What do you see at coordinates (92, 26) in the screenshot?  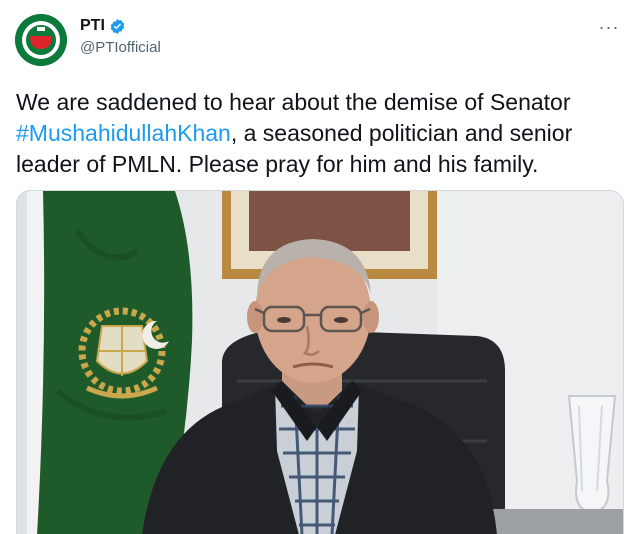 I see `display-name: PTI` at bounding box center [92, 26].